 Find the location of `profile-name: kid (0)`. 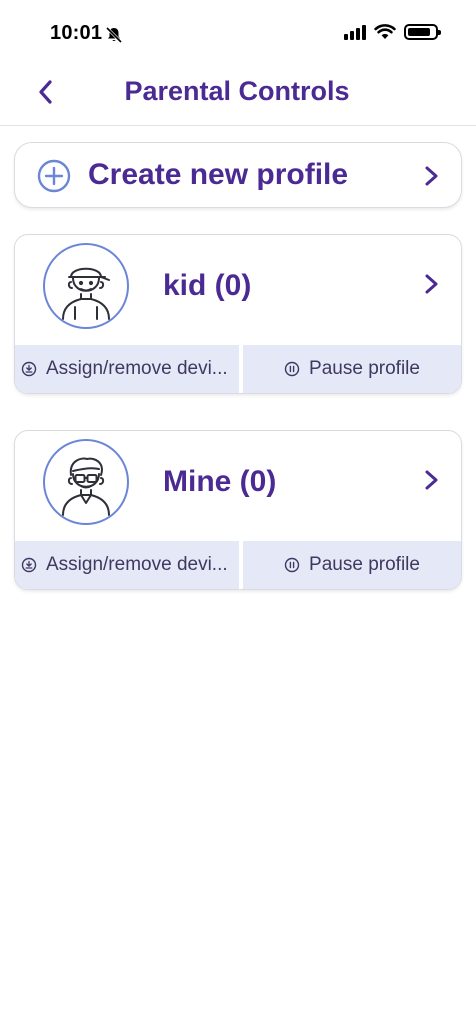

profile-name: kid (0) is located at coordinates (207, 285).